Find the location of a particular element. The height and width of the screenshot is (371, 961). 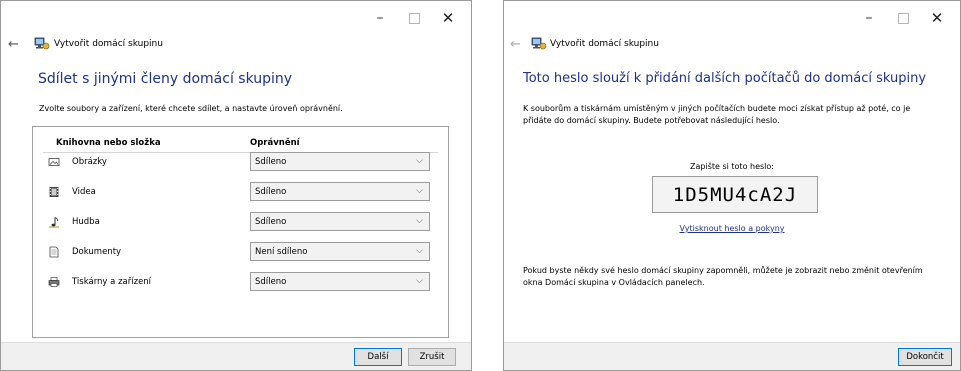

table-row: Obrázky Sdíleno ⌵ is located at coordinates (240, 162).